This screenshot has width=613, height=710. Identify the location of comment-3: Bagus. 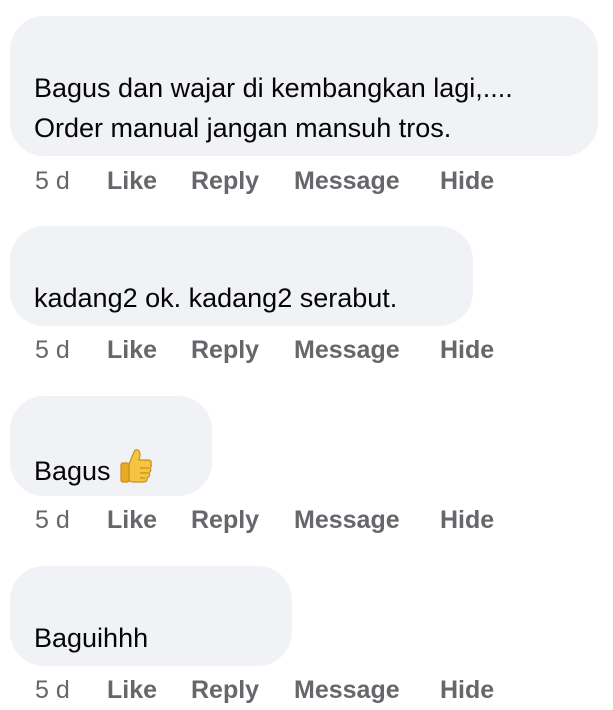
(111, 446).